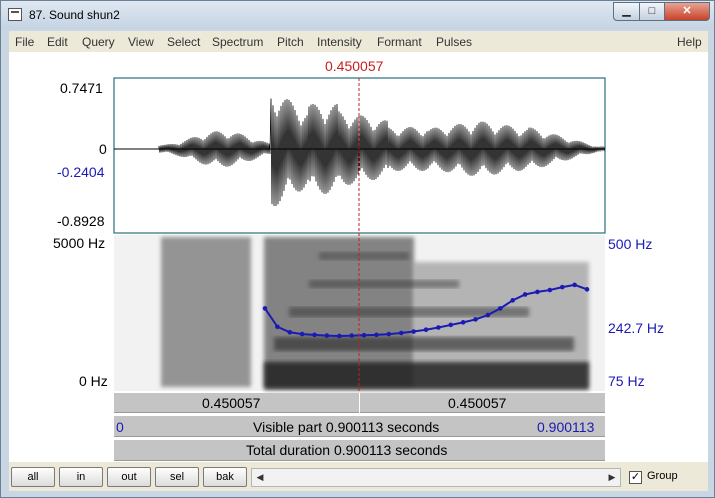 The width and height of the screenshot is (715, 498). I want to click on spectrogram-freq-bottom-label: 0 Hz, so click(93, 381).